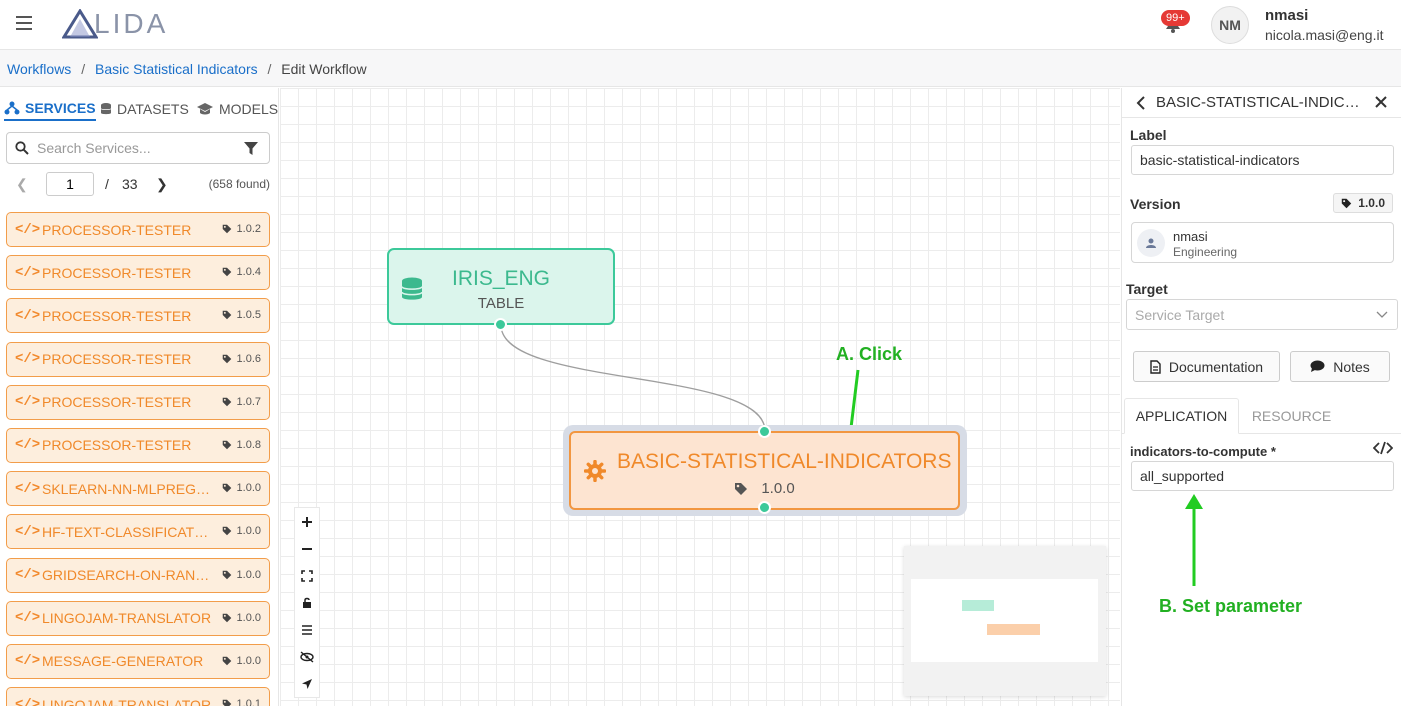  I want to click on service-list-item: </> SKLEARN-NN-MLPREGRE... 1.0.0, so click(138, 489).